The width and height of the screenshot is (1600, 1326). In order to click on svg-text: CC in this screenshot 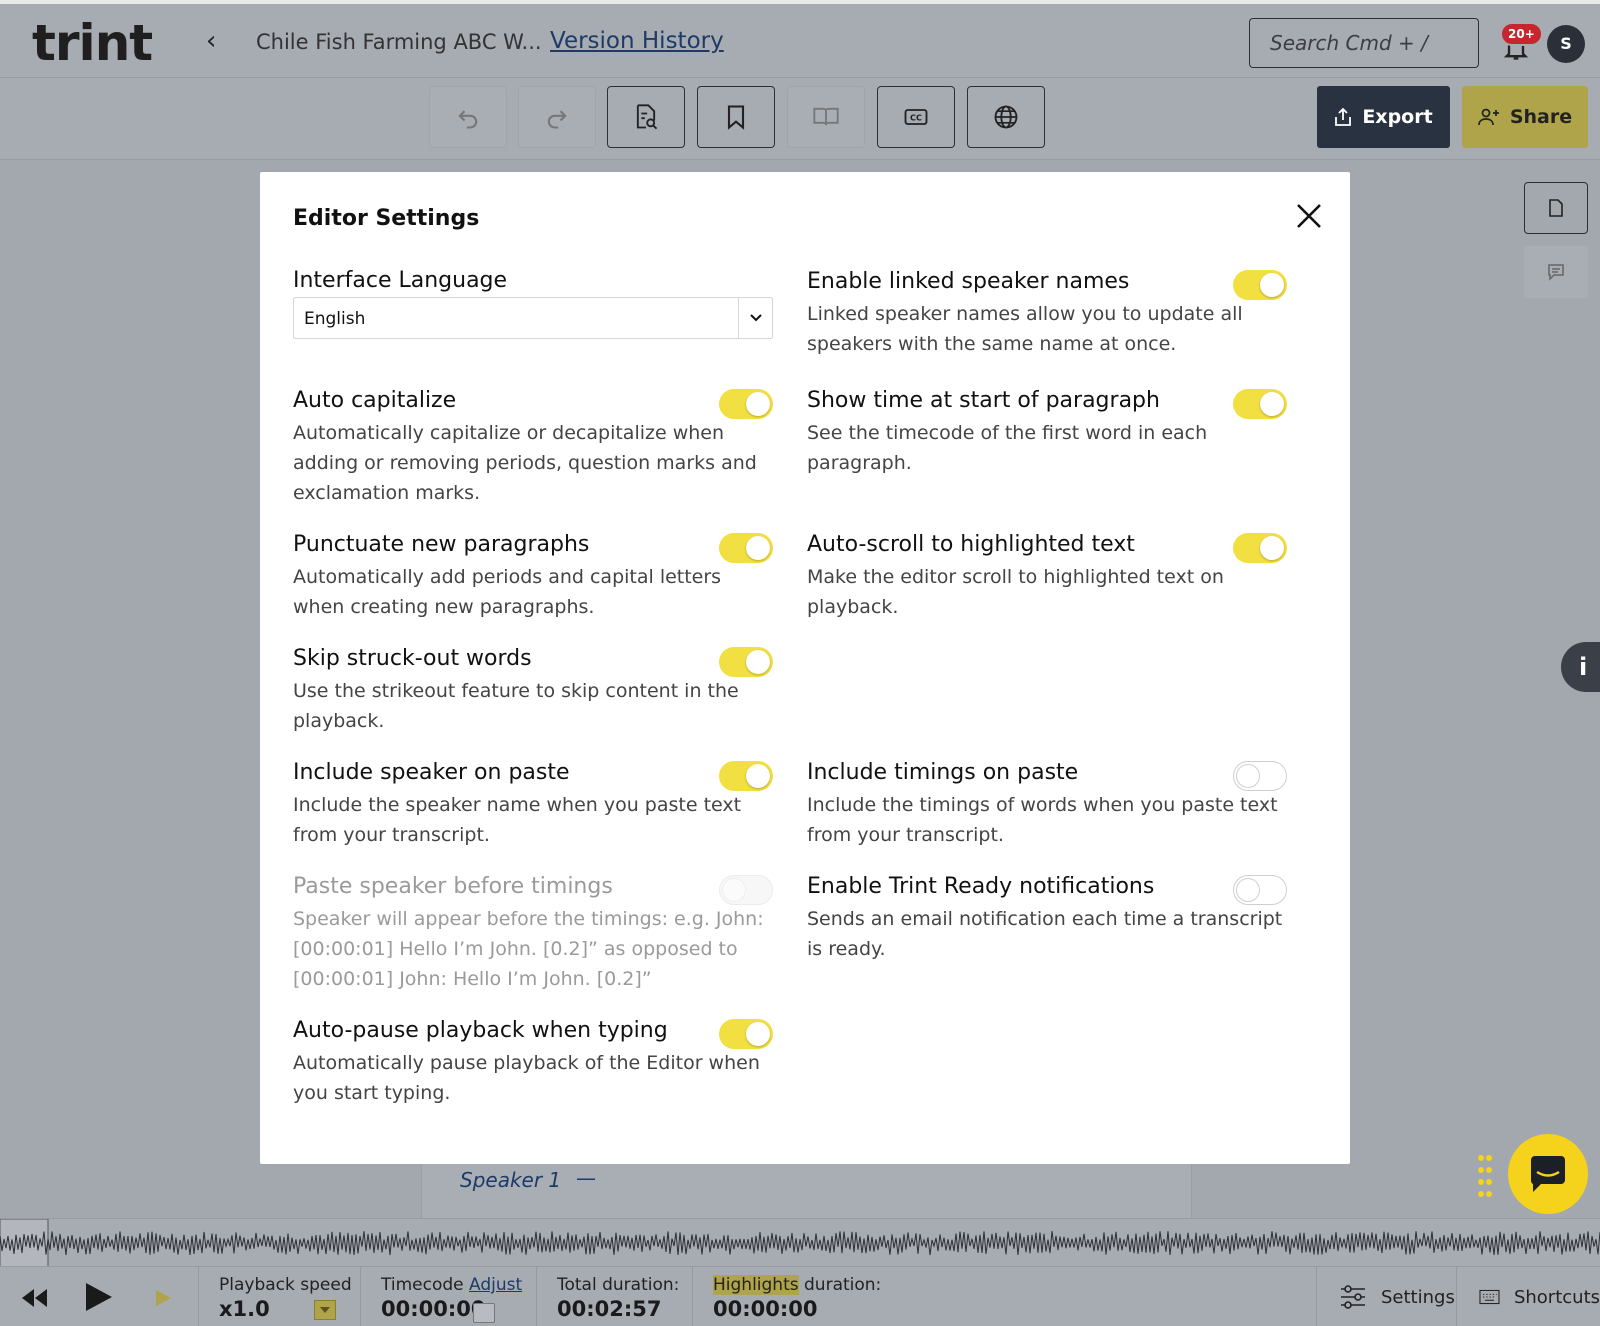, I will do `click(916, 118)`.